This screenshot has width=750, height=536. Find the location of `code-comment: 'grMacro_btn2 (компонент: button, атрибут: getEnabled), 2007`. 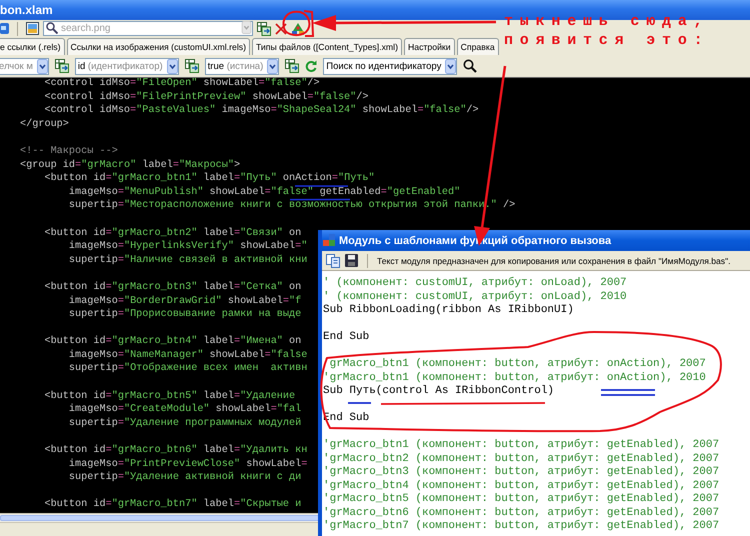

code-comment: 'grMacro_btn2 (компонент: button, атрибут: getEnabled), 2007 is located at coordinates (521, 459).